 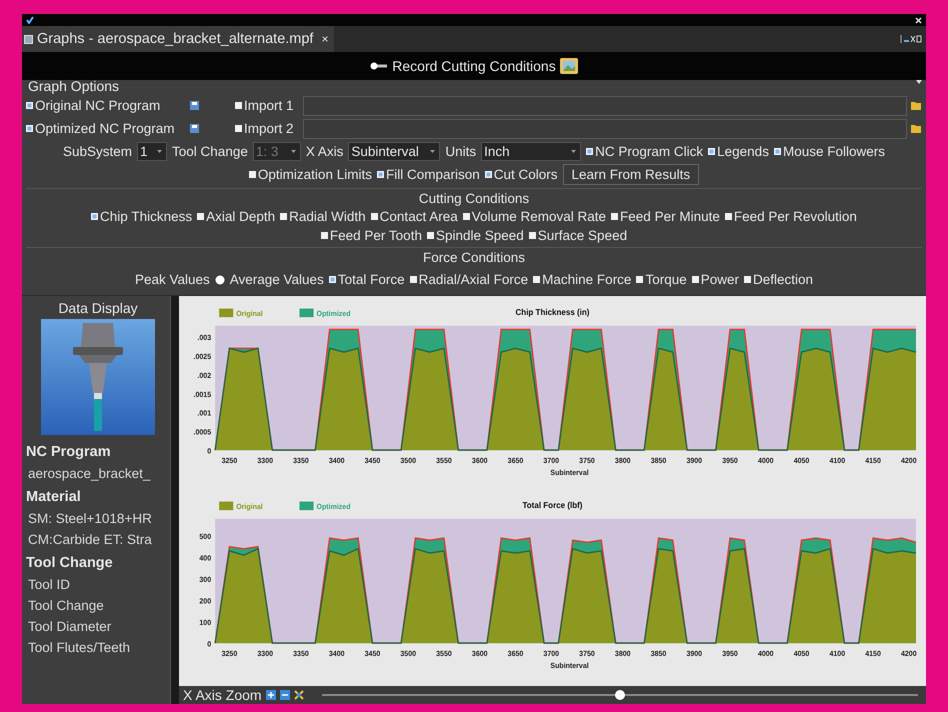 What do you see at coordinates (552, 505) in the screenshot?
I see `chart-title: Total Force (lbf)` at bounding box center [552, 505].